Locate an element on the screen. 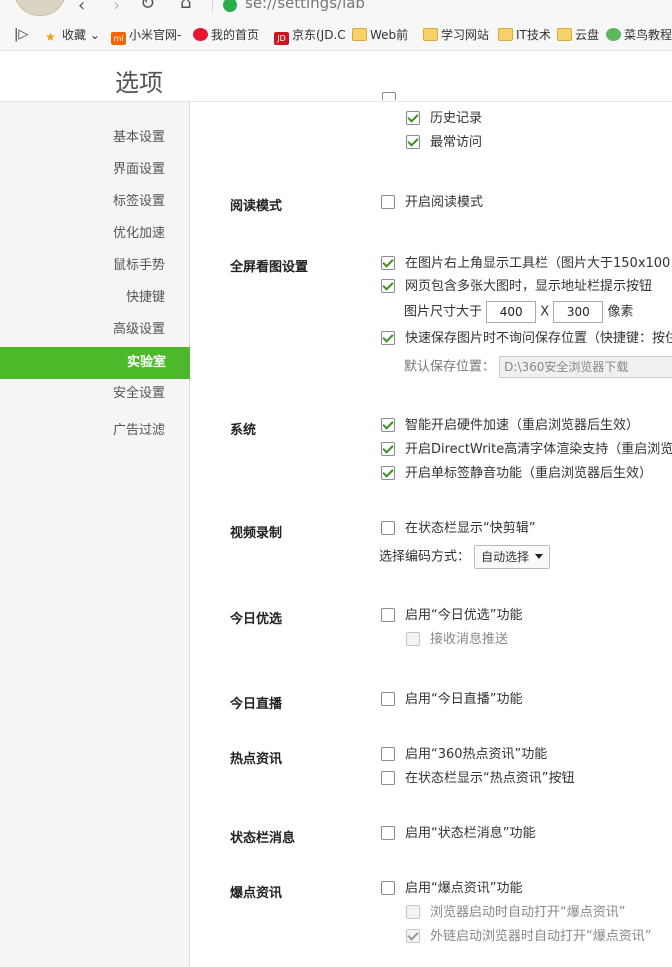 This screenshot has width=672, height=967. bookmark-folder-study: 学习网站 is located at coordinates (456, 35).